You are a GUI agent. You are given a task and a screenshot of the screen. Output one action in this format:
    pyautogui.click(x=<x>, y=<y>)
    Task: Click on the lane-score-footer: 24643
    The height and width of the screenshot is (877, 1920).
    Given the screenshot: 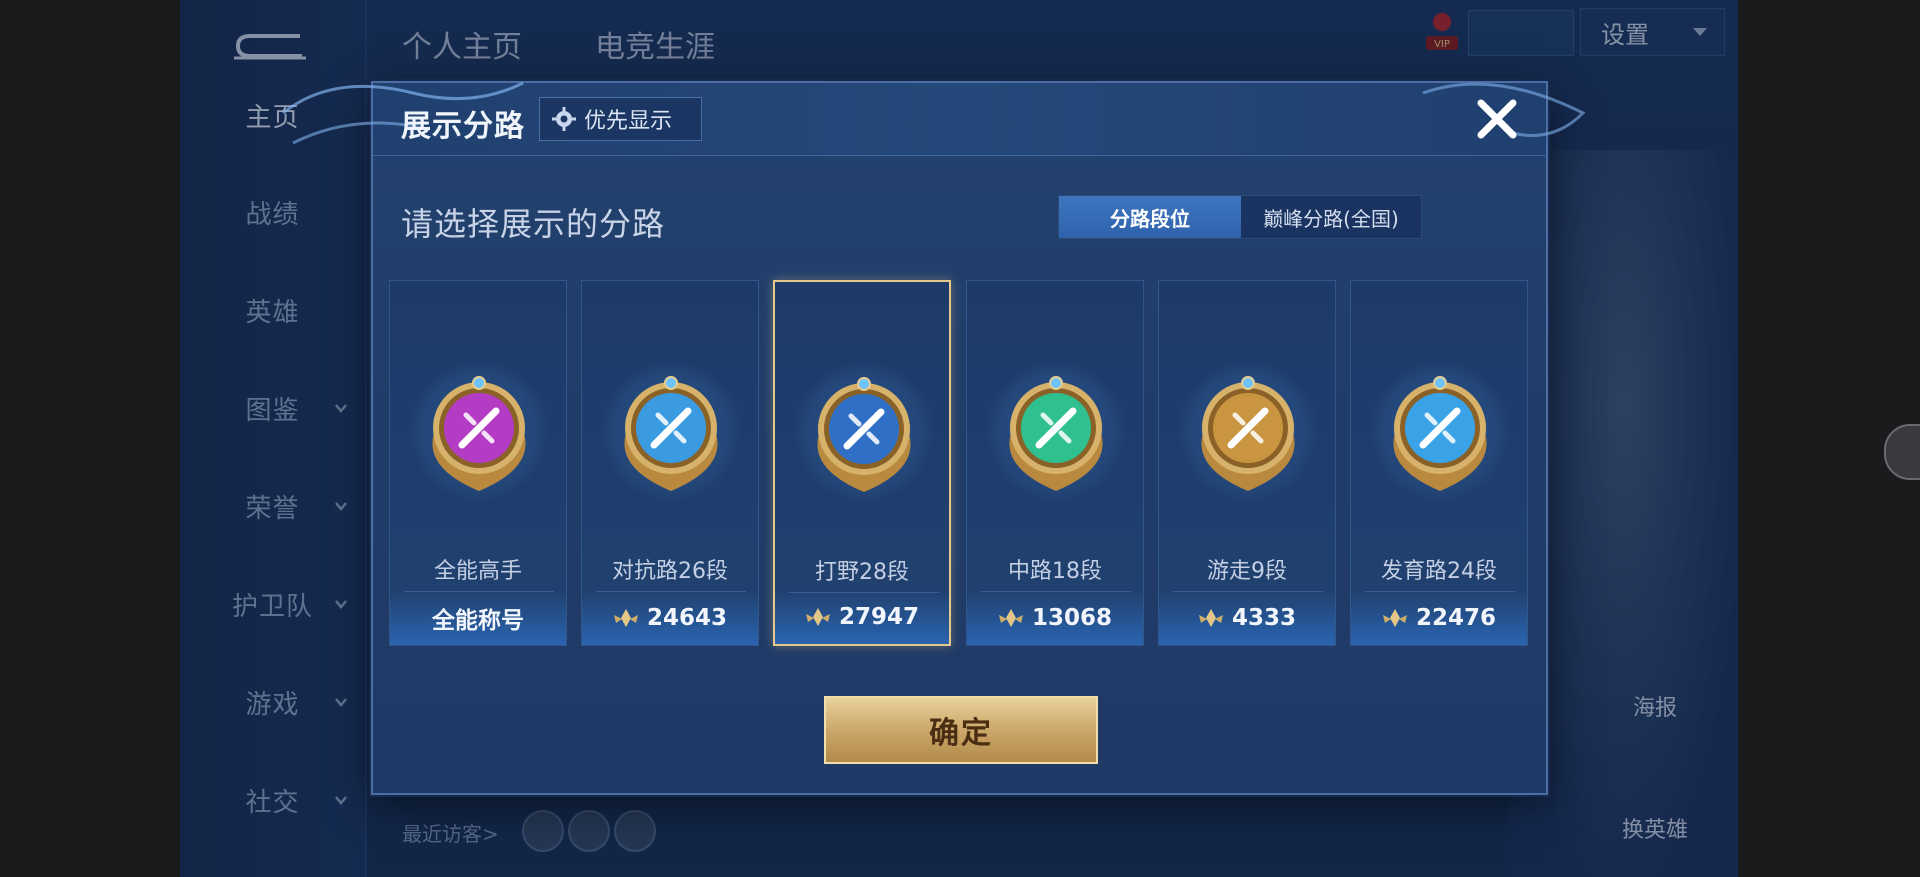 What is the action you would take?
    pyautogui.click(x=670, y=618)
    